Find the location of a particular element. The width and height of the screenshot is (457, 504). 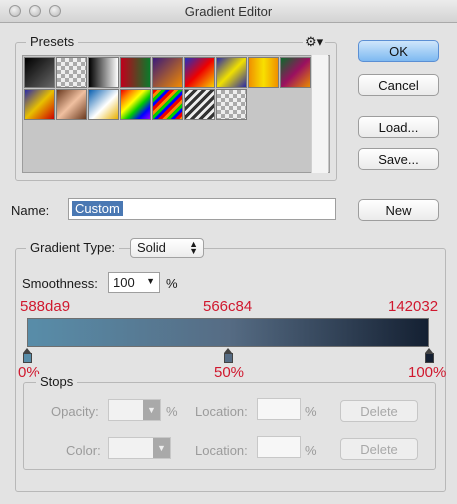

window-title: Gradient Editor is located at coordinates (228, 11).